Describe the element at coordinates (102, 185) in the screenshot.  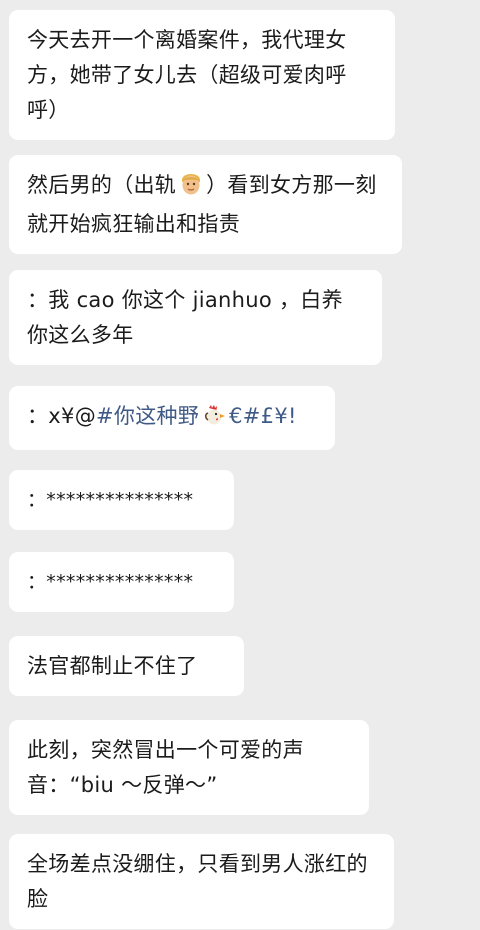
I see `message-text: 然后男的（出轨` at that location.